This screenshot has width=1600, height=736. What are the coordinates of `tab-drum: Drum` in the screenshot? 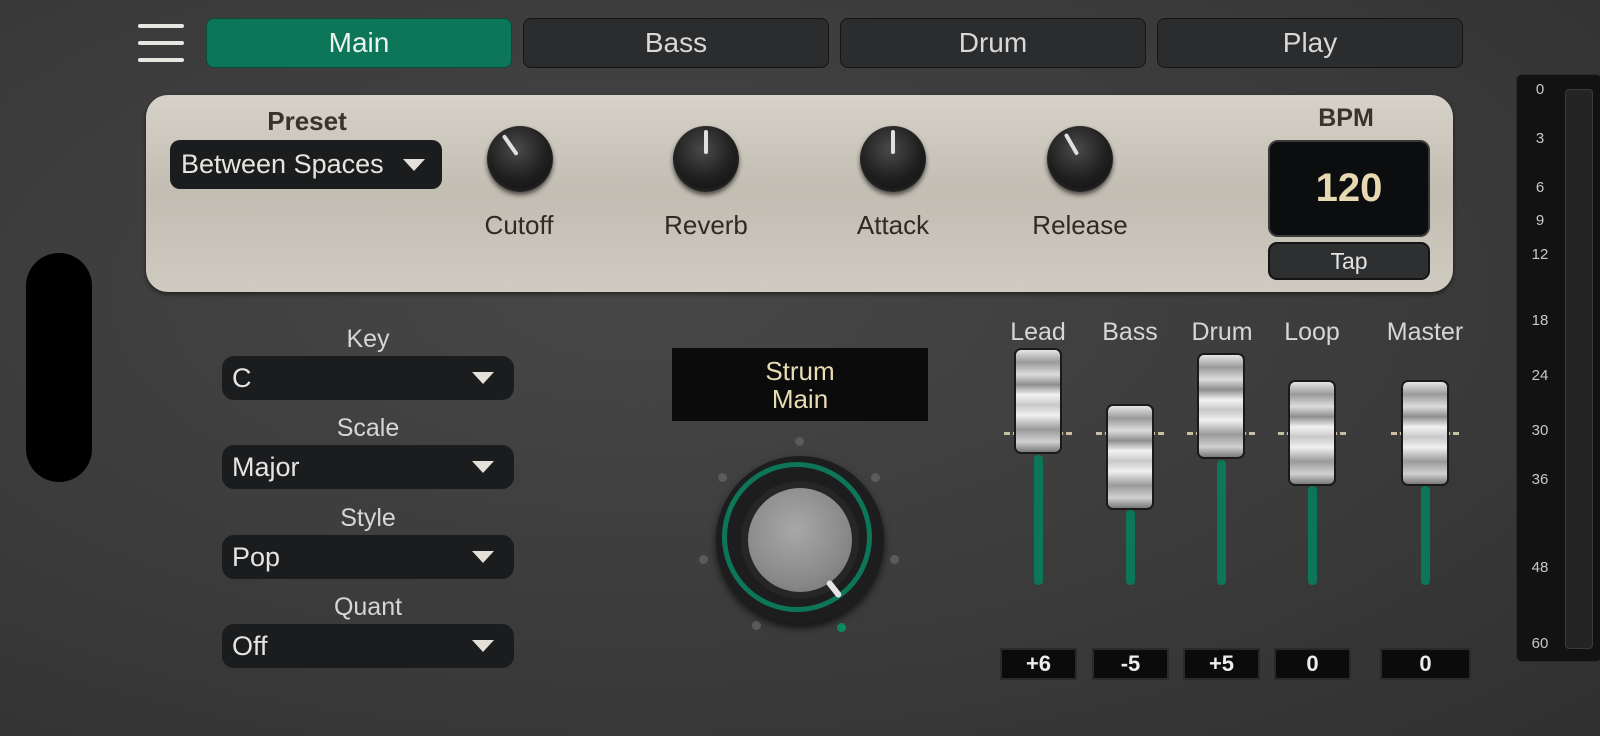 It's located at (993, 43).